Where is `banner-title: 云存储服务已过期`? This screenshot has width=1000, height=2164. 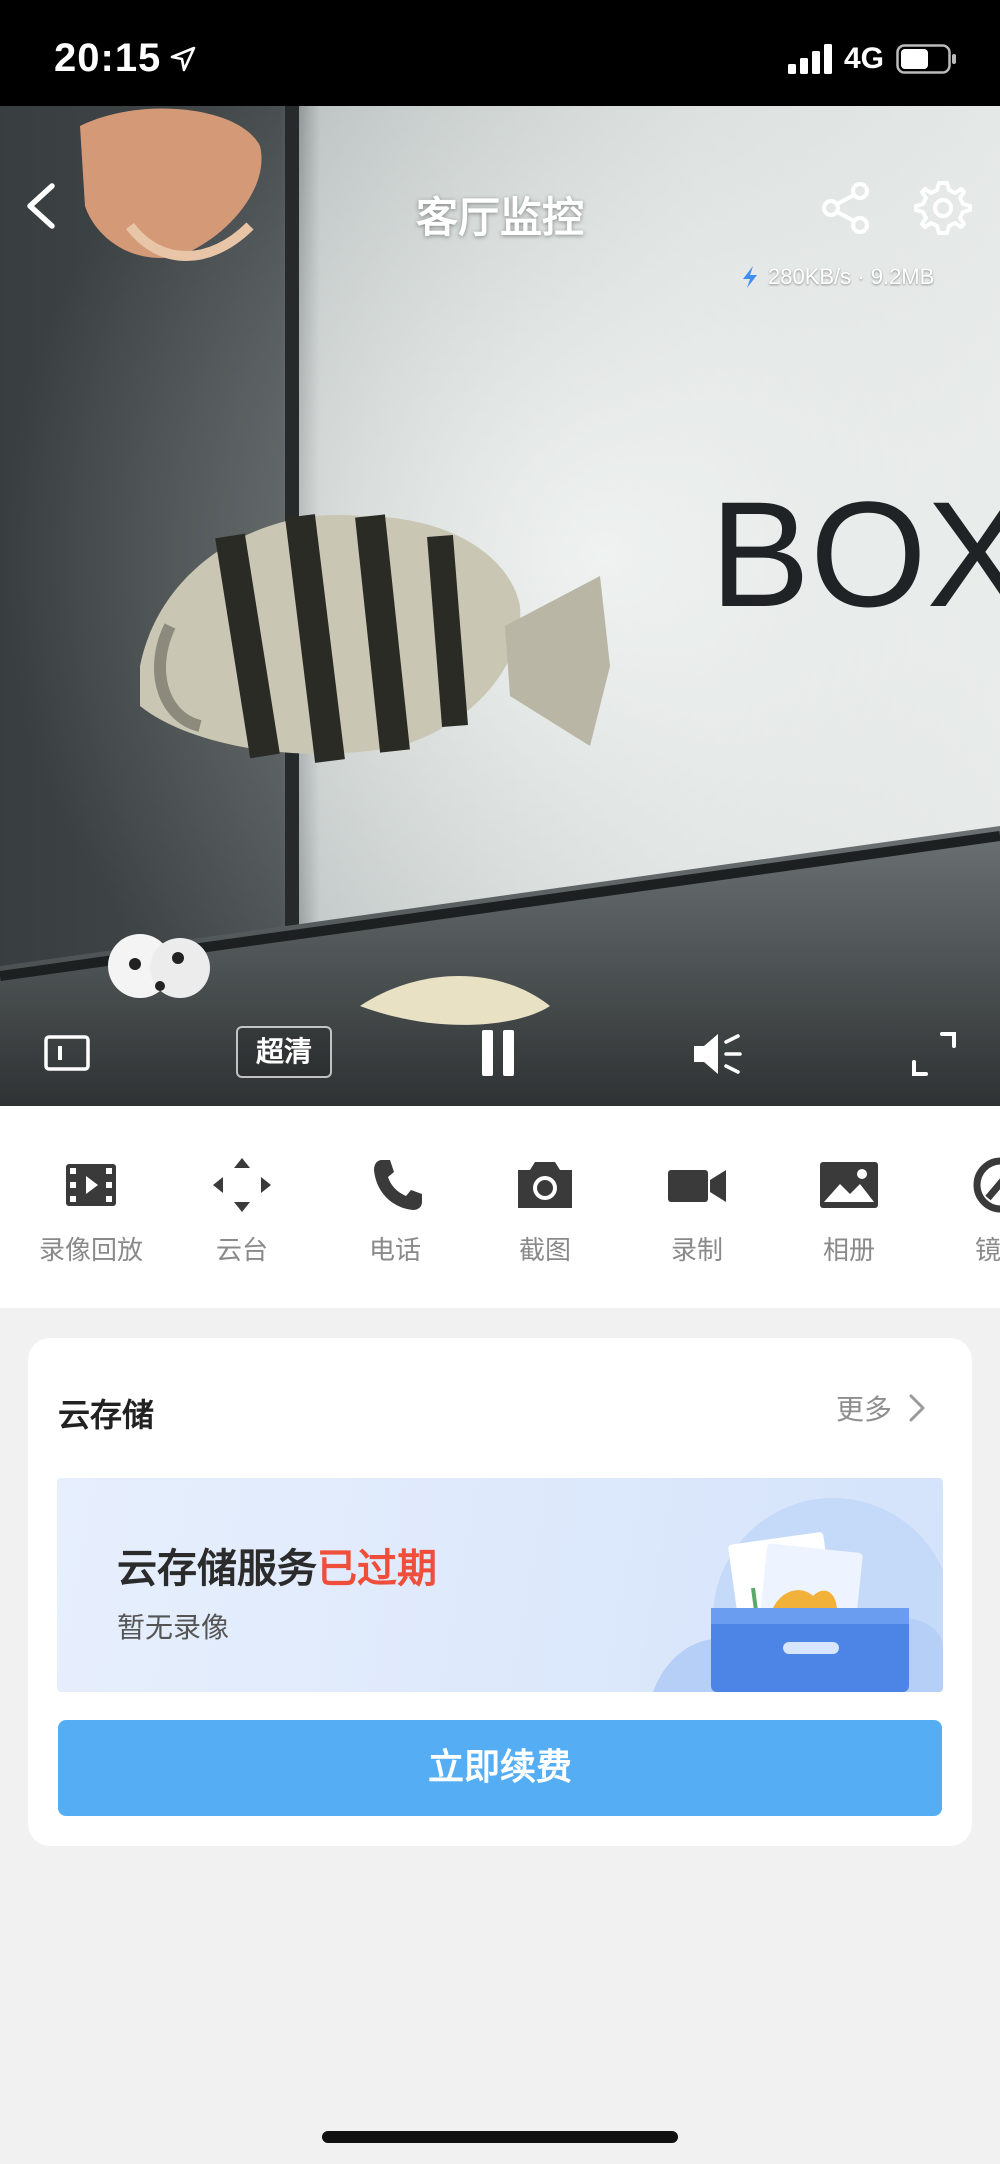 banner-title: 云存储服务已过期 is located at coordinates (277, 1565).